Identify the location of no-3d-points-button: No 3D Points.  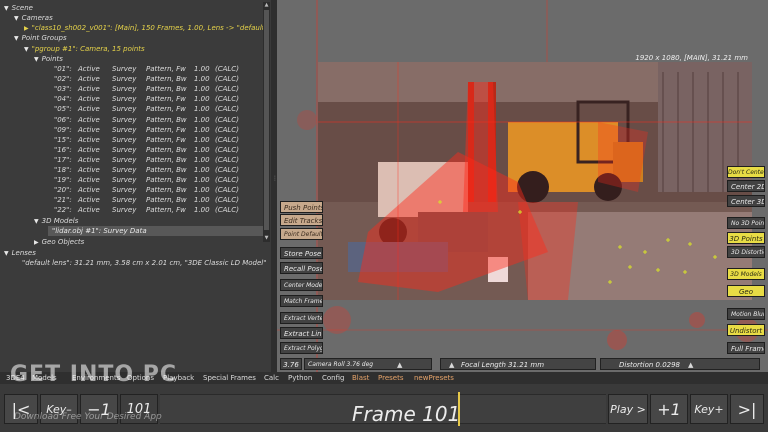
(746, 223).